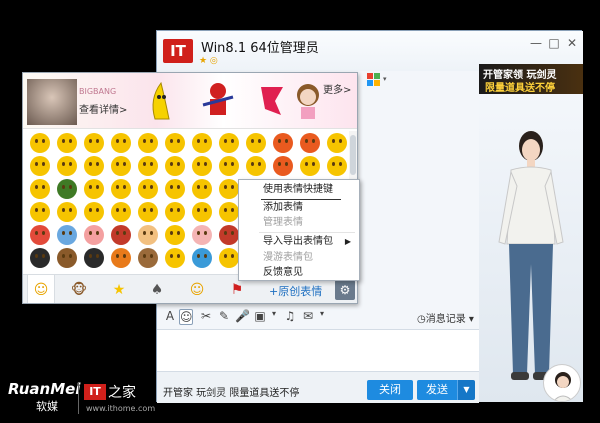 The image size is (600, 423). I want to click on add-original-emoji-button: +原创表情, so click(295, 291).